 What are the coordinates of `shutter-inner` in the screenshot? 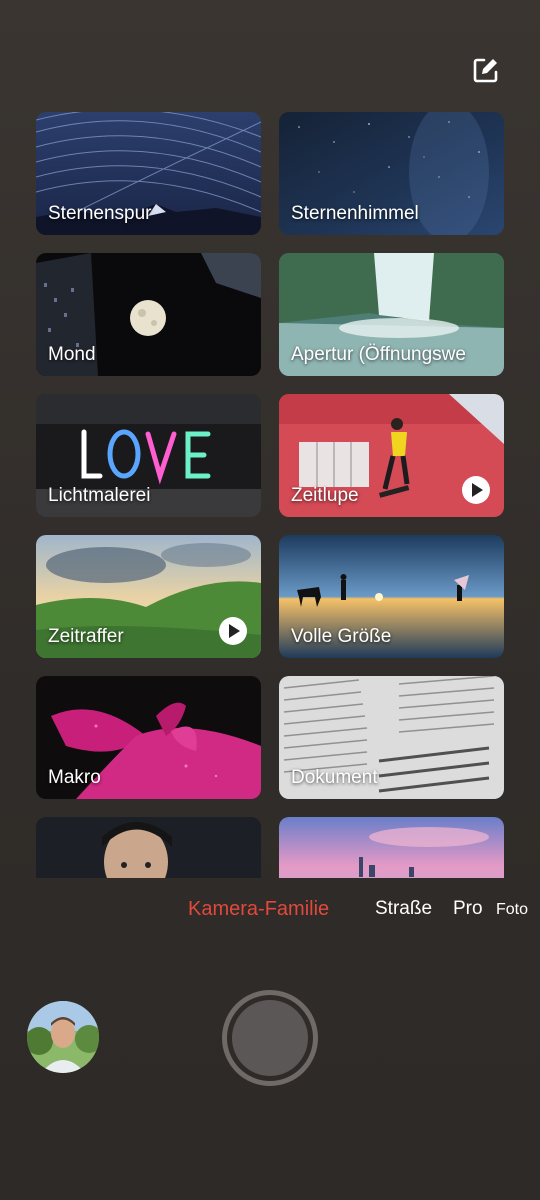 It's located at (270, 1038).